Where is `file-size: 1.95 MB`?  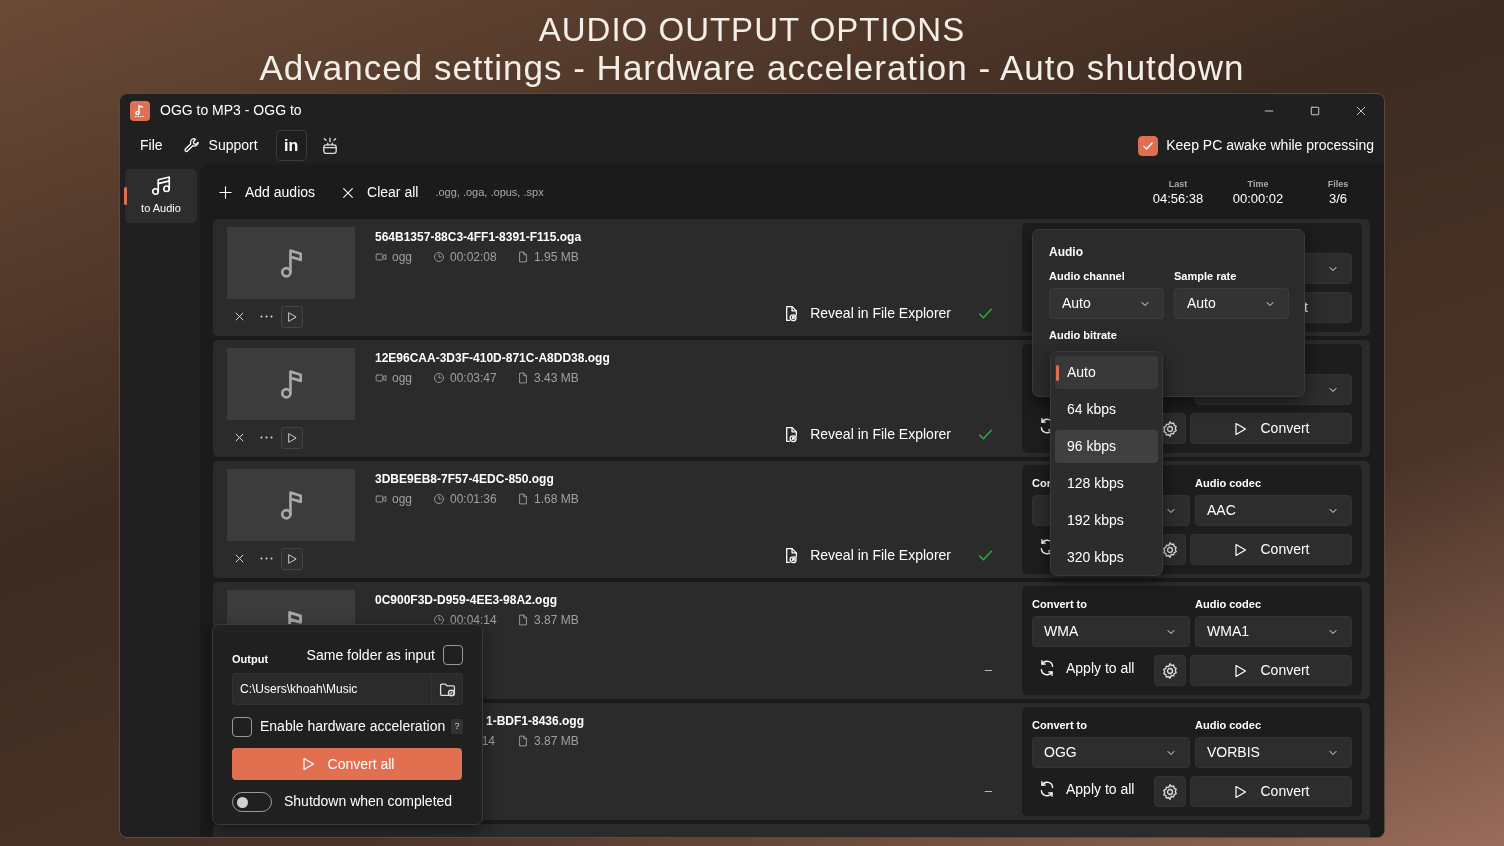
file-size: 1.95 MB is located at coordinates (556, 257).